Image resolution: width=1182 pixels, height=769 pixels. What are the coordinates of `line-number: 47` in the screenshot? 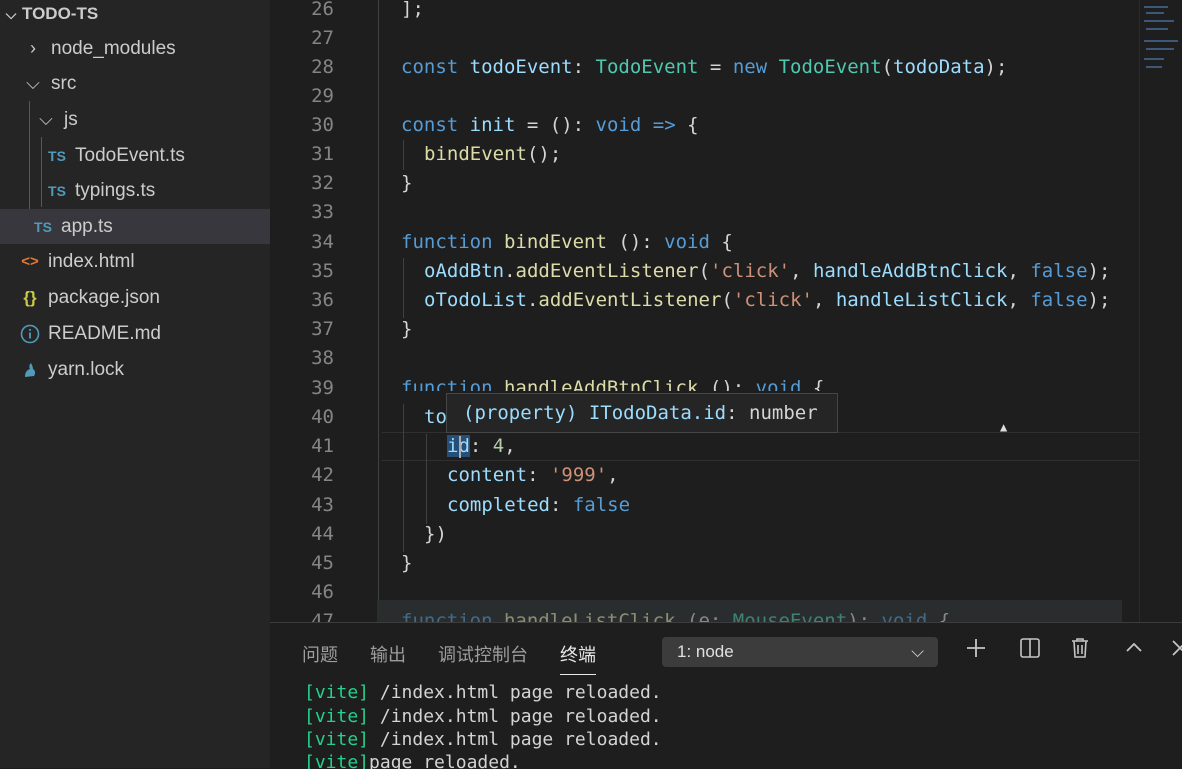 It's located at (322, 616).